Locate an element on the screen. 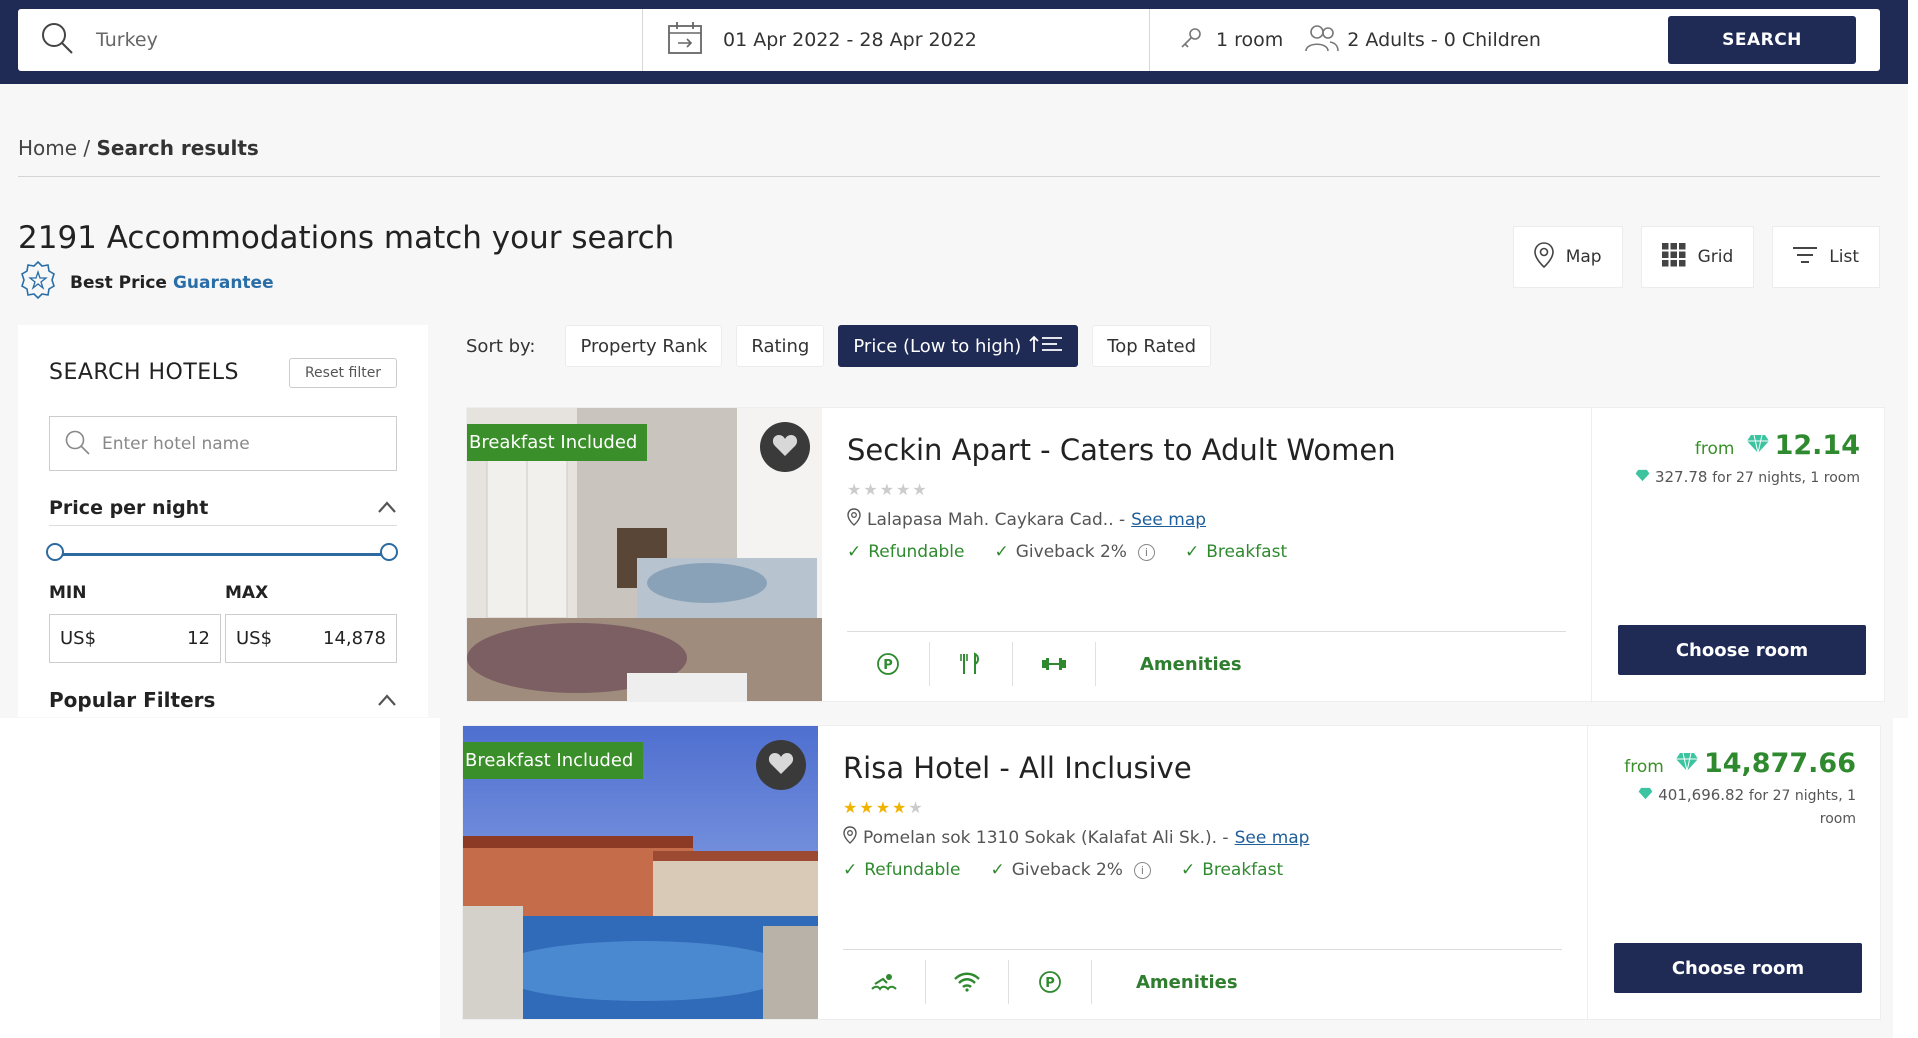 The height and width of the screenshot is (1038, 1918). search-icon is located at coordinates (77, 444).